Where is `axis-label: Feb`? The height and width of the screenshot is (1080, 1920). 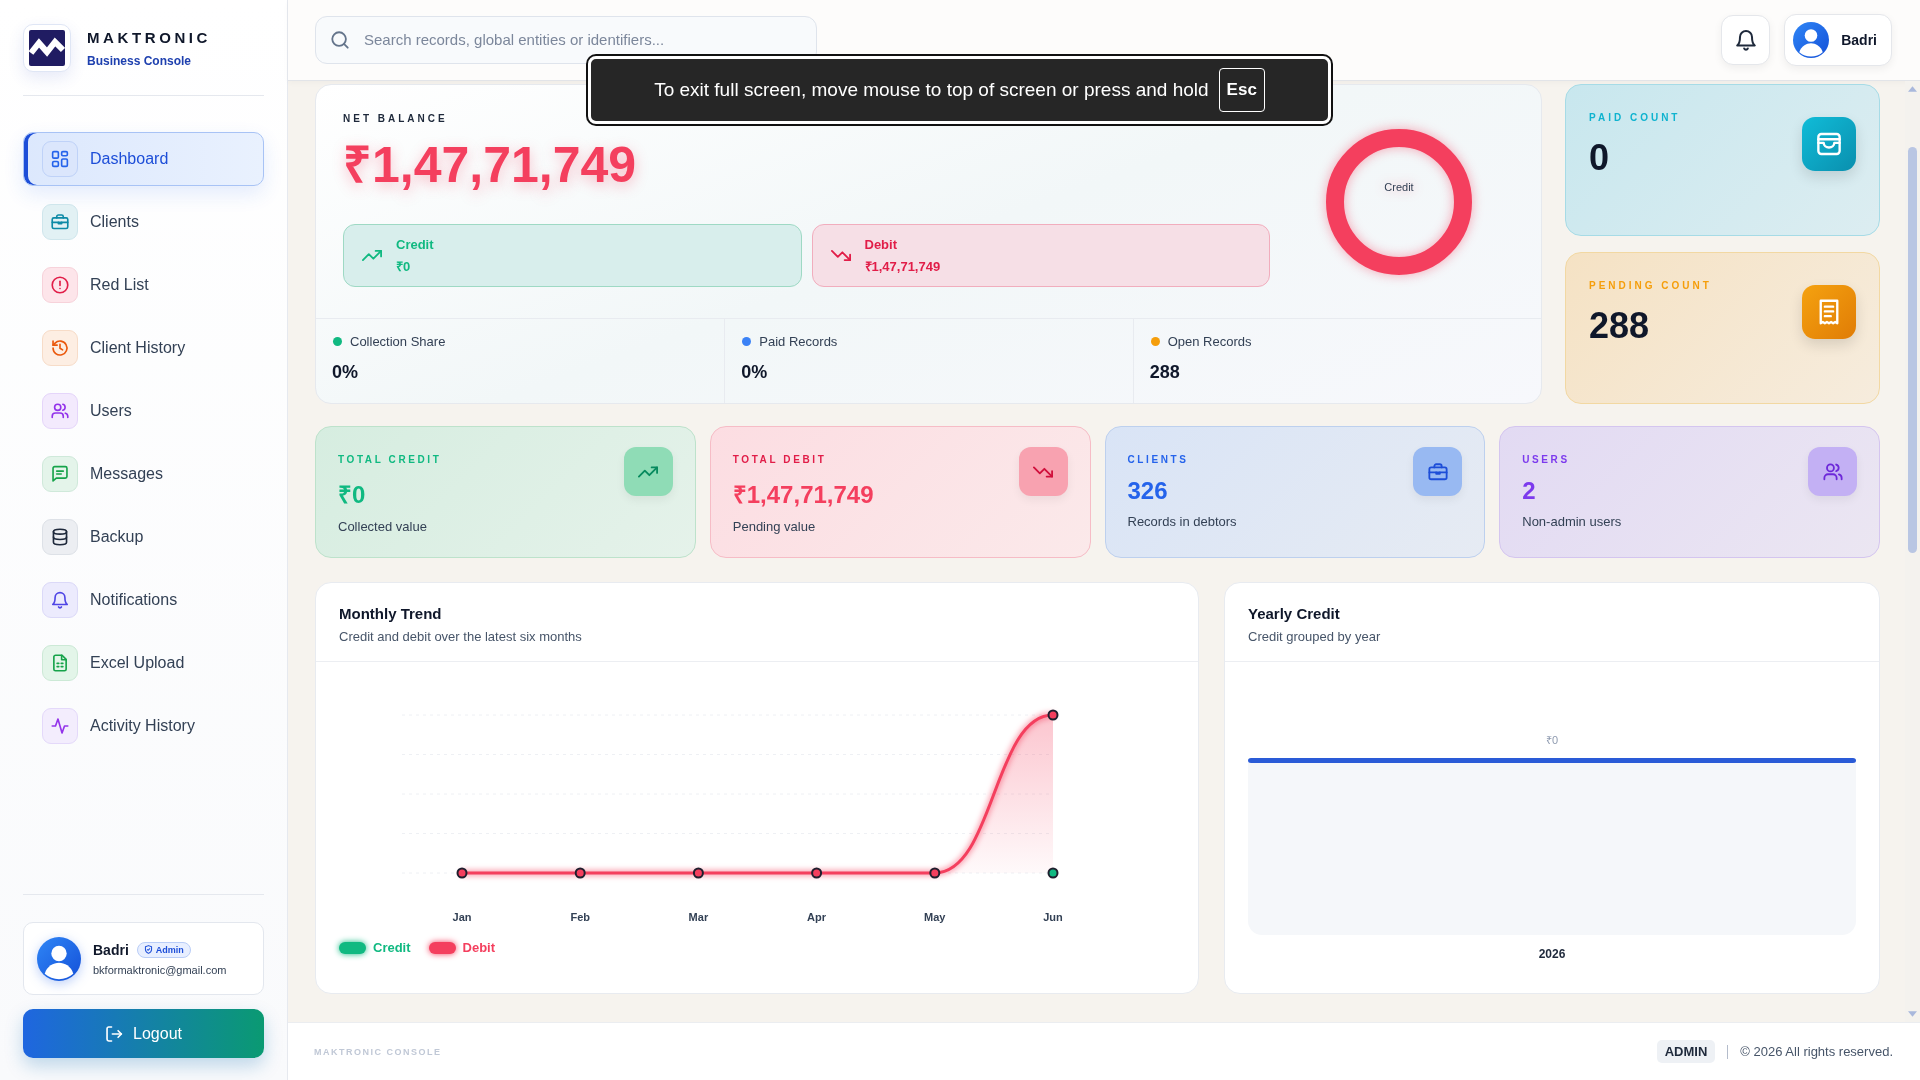 axis-label: Feb is located at coordinates (580, 917).